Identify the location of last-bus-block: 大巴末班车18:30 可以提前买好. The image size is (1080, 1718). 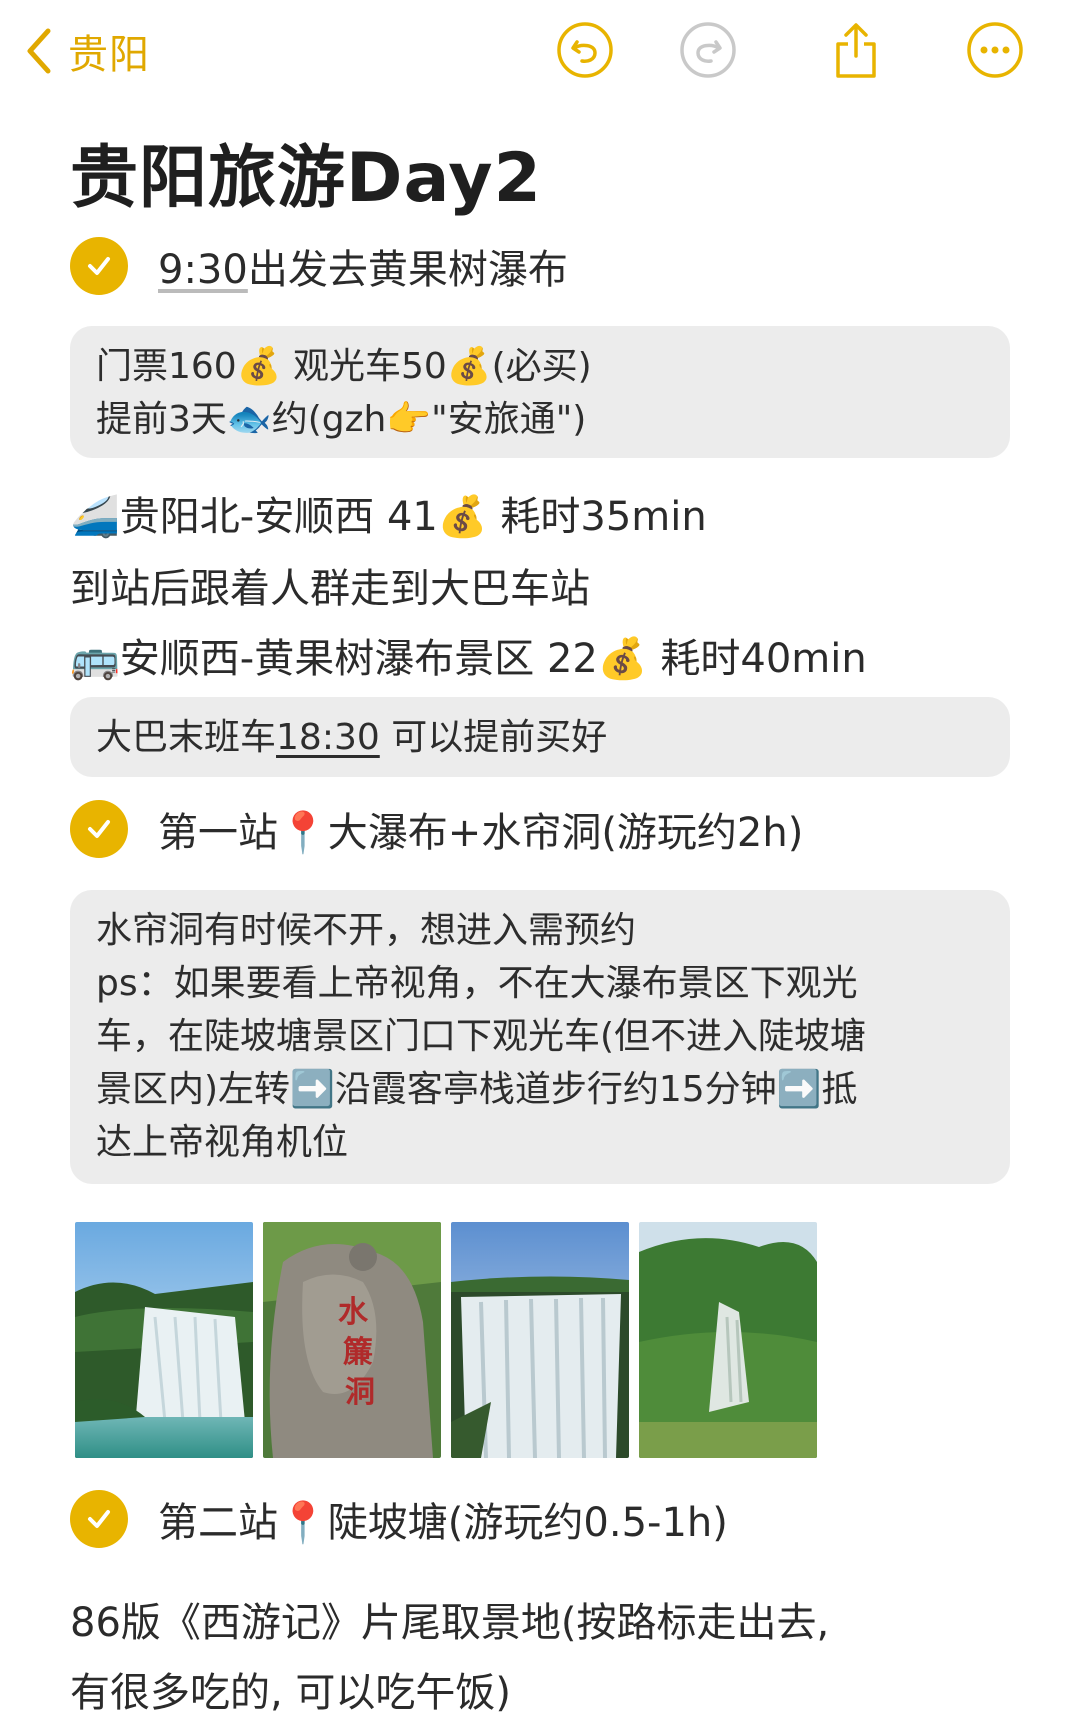
(540, 737).